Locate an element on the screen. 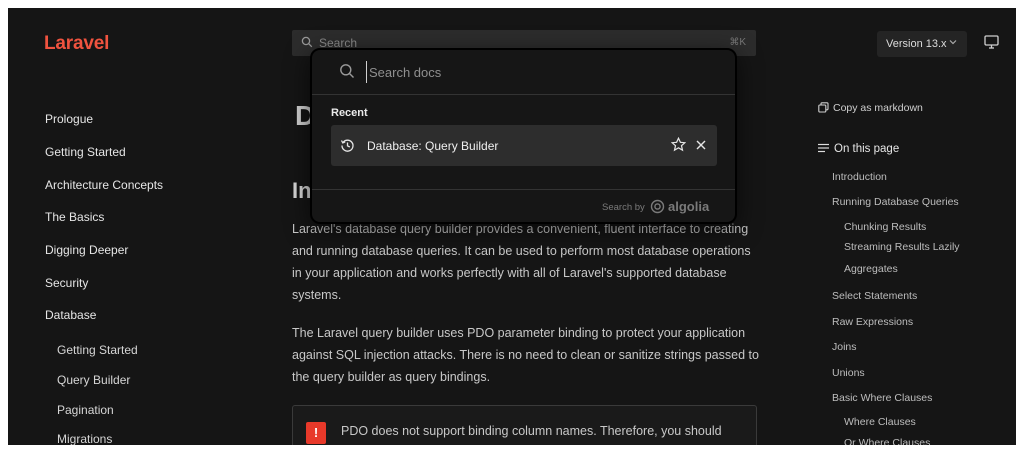  sidebar-subitem-pagination: Pagination is located at coordinates (85, 410).